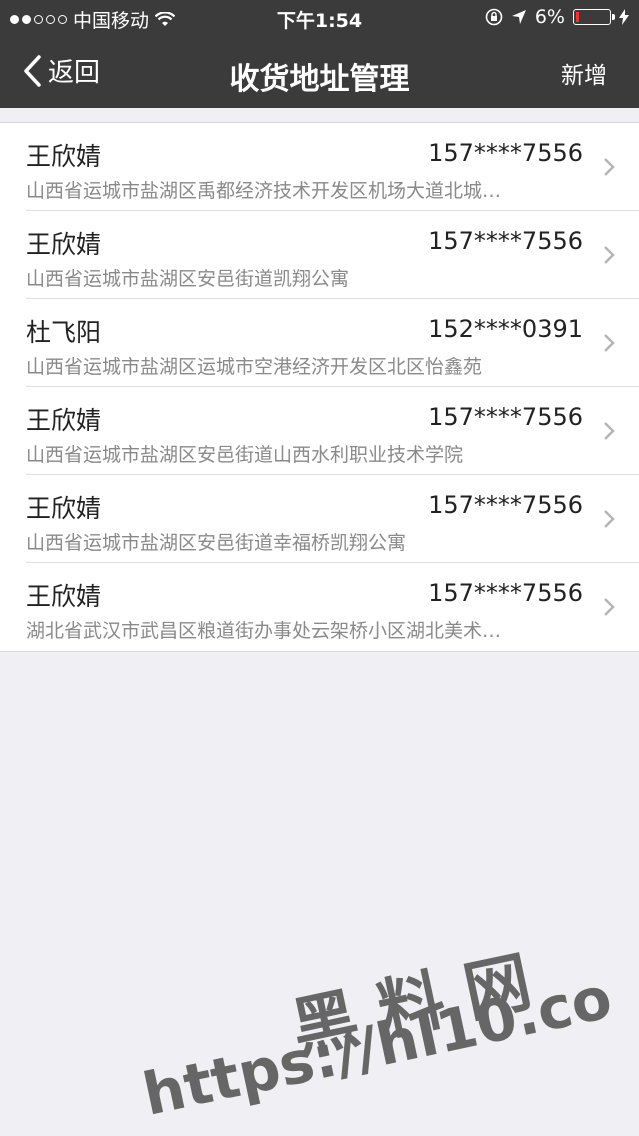  I want to click on address-text: 山西省运城市盐湖区安邑街道幸福桥凯翔公寓, so click(216, 543).